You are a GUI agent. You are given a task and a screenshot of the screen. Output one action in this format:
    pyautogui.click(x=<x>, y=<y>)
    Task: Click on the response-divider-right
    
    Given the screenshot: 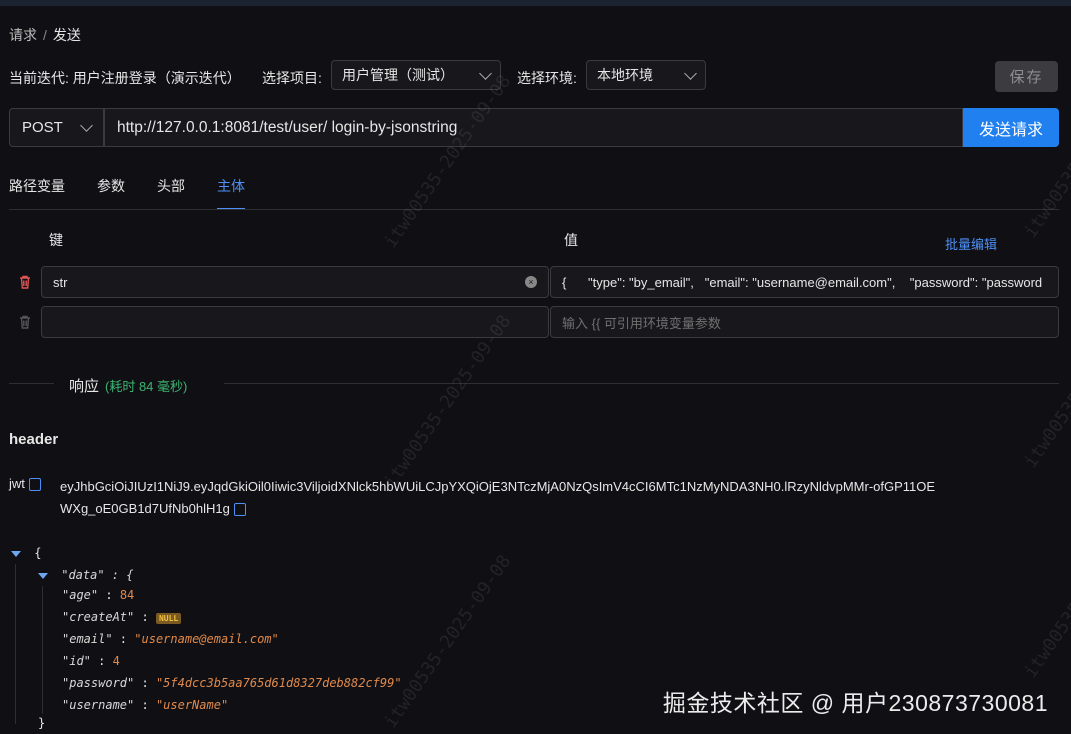 What is the action you would take?
    pyautogui.click(x=641, y=383)
    